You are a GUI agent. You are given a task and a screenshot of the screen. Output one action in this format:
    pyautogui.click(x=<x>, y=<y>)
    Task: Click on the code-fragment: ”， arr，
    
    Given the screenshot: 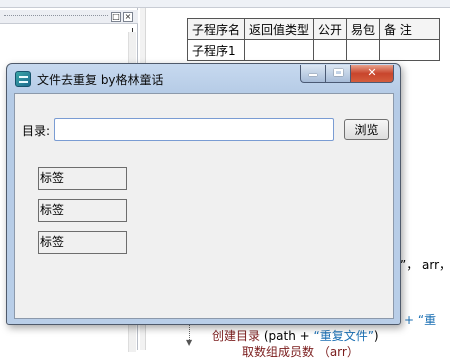 What is the action you would take?
    pyautogui.click(x=425, y=265)
    